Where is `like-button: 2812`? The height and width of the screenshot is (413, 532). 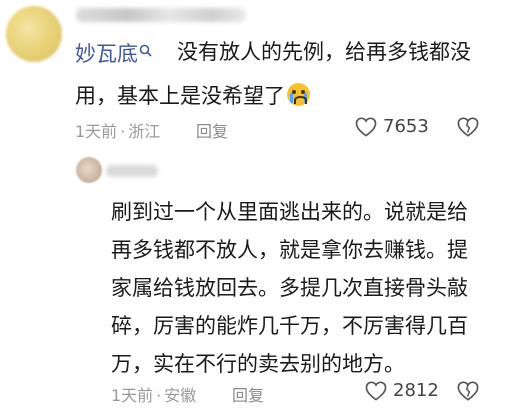
like-button: 2812 is located at coordinates (402, 390).